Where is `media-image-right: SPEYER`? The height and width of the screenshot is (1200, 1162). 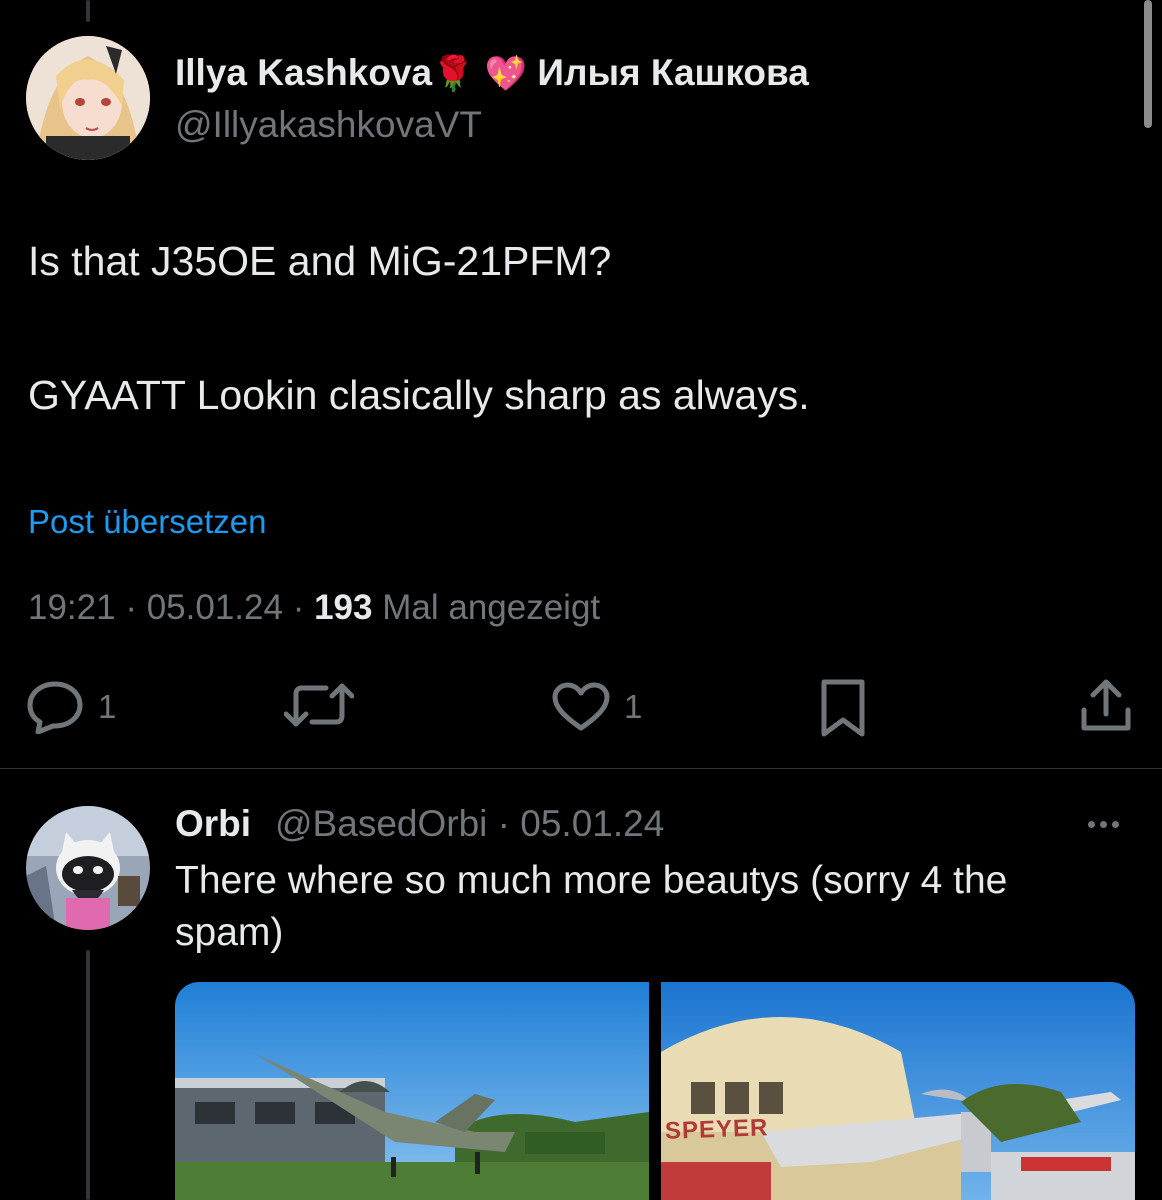
media-image-right: SPEYER is located at coordinates (898, 1091).